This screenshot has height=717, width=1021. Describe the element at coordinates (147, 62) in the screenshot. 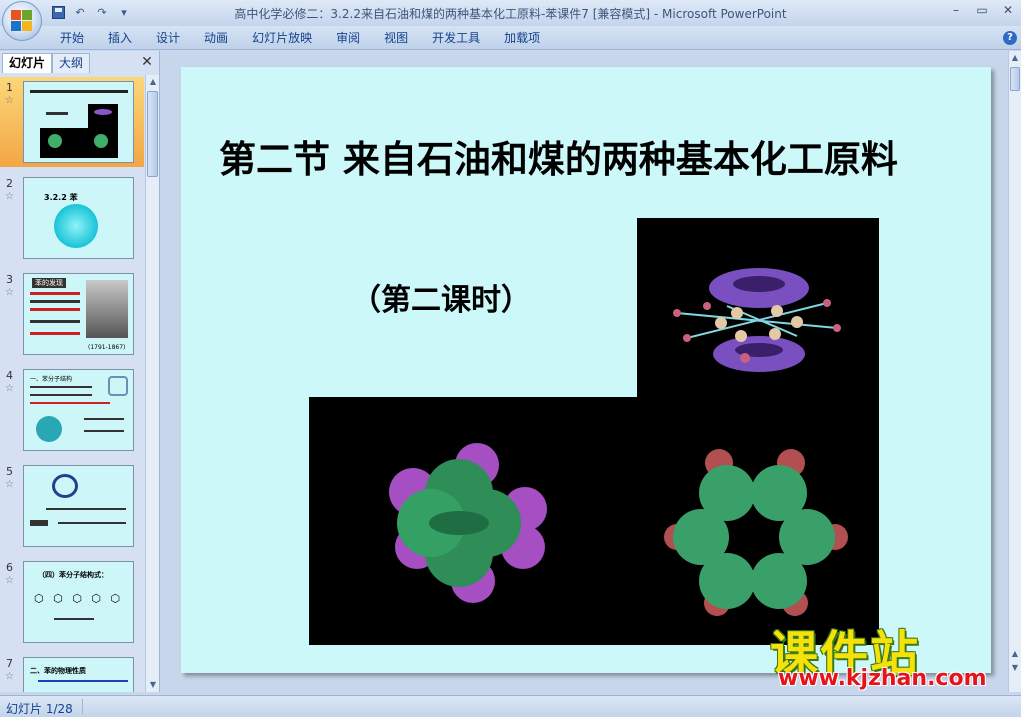

I see `close-panel-button: ✕` at that location.